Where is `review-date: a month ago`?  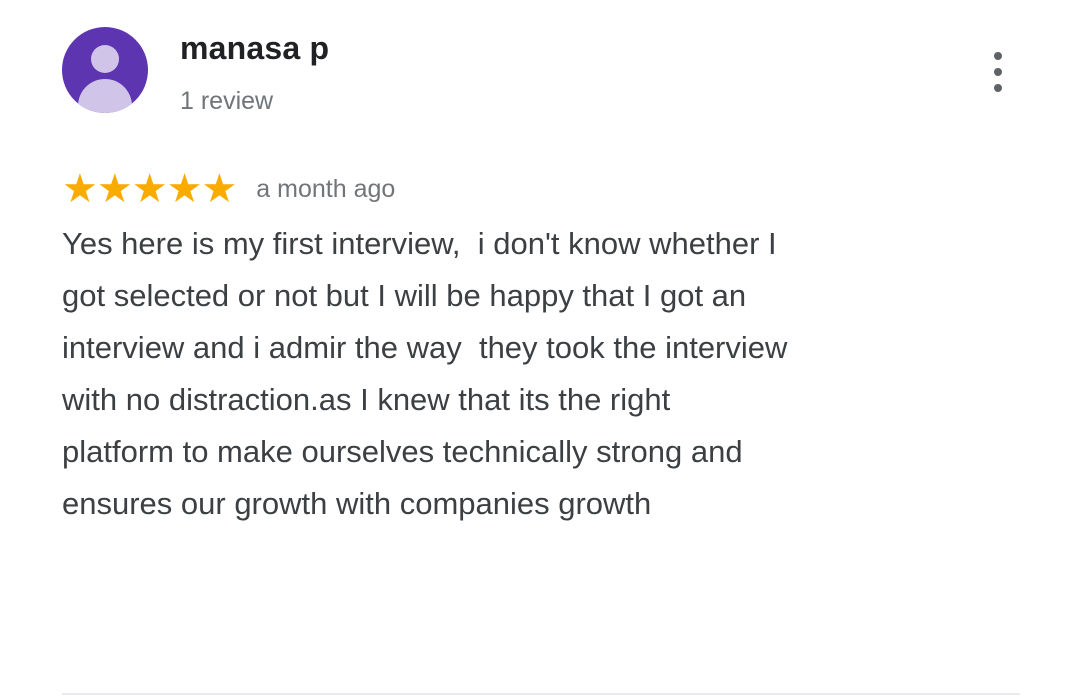
review-date: a month ago is located at coordinates (326, 188).